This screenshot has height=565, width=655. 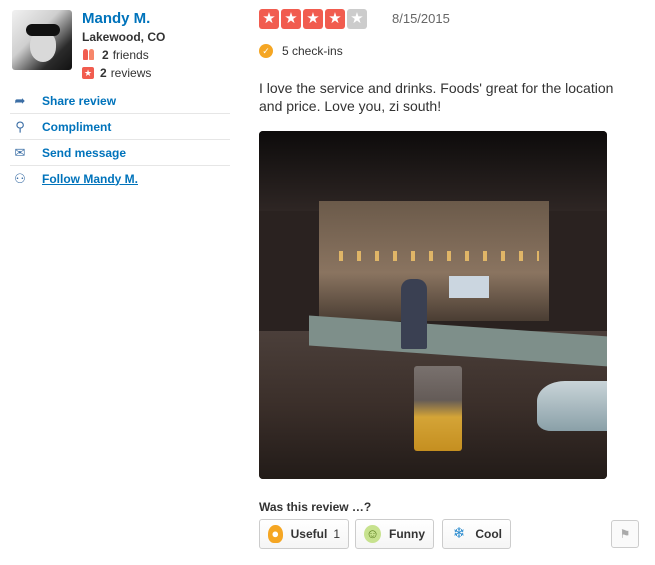 I want to click on review-star-rating: ★ ★ ★ ★ ★, so click(x=314, y=19).